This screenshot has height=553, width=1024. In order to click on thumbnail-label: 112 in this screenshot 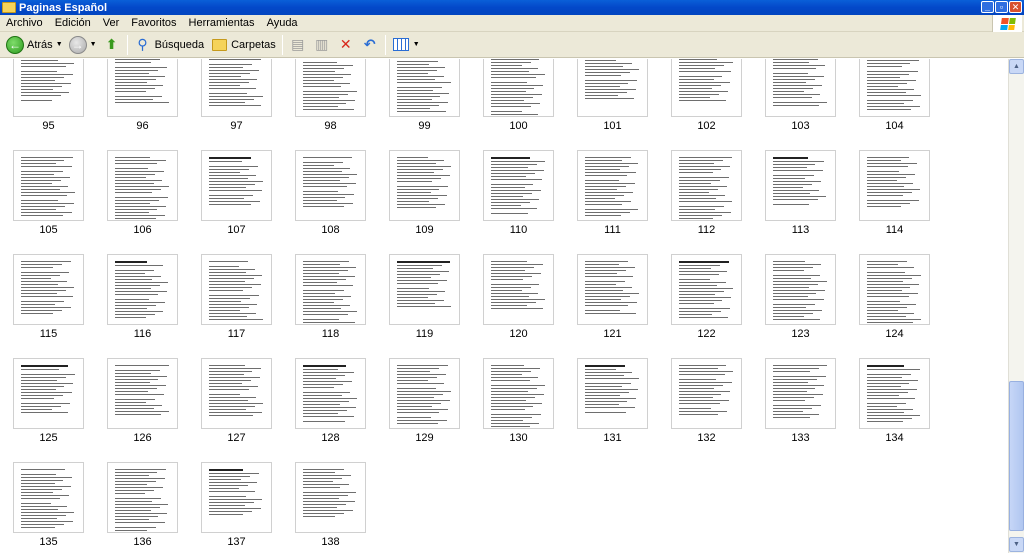, I will do `click(706, 230)`.